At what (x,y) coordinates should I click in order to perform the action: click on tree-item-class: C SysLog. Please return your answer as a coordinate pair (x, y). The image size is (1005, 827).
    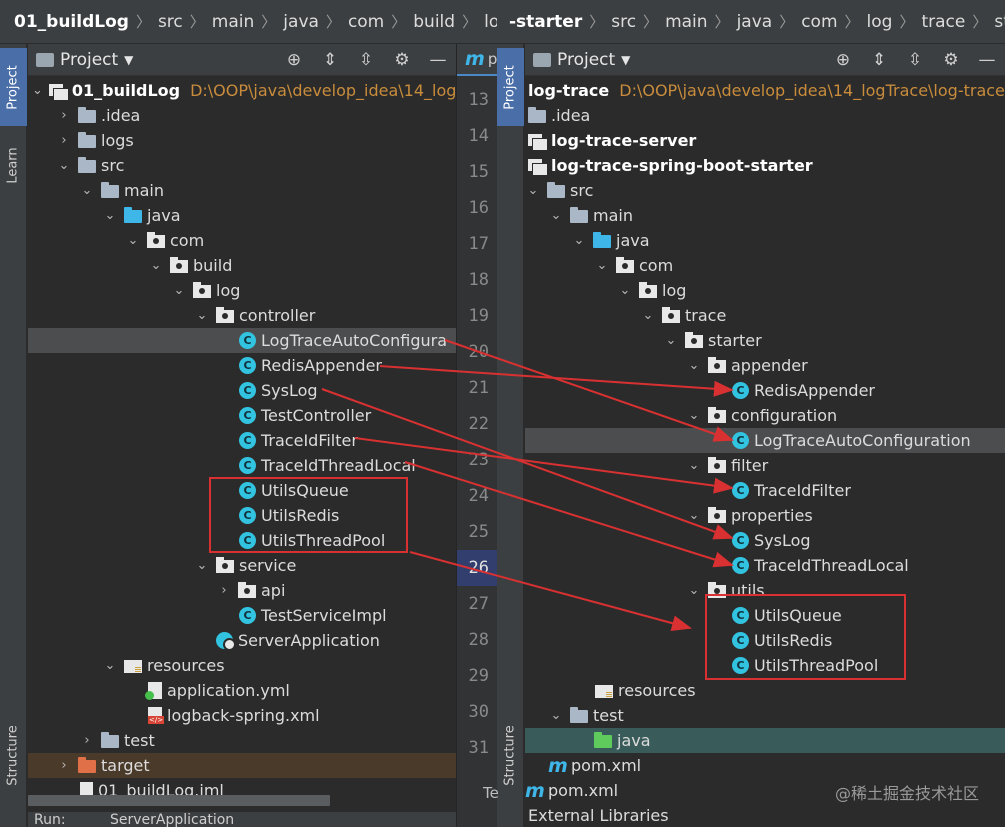
    Looking at the image, I should click on (765, 540).